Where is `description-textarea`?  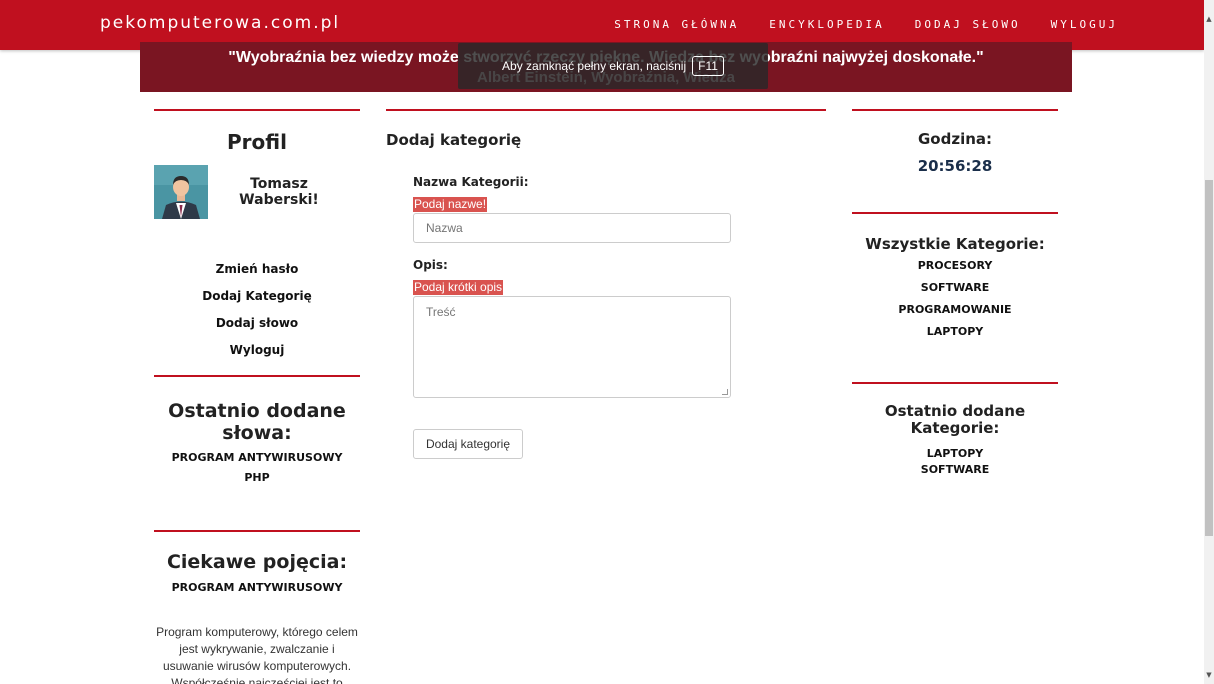
description-textarea is located at coordinates (572, 347).